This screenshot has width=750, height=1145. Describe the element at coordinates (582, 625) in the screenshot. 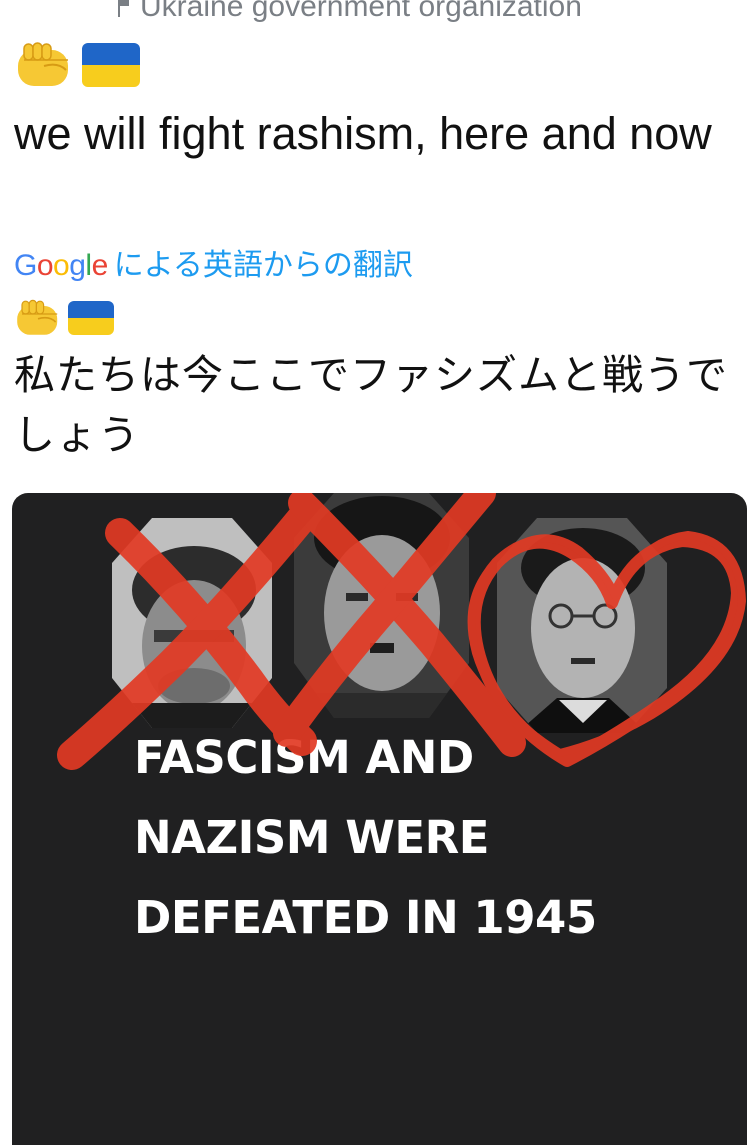

I see `portrait-right` at that location.